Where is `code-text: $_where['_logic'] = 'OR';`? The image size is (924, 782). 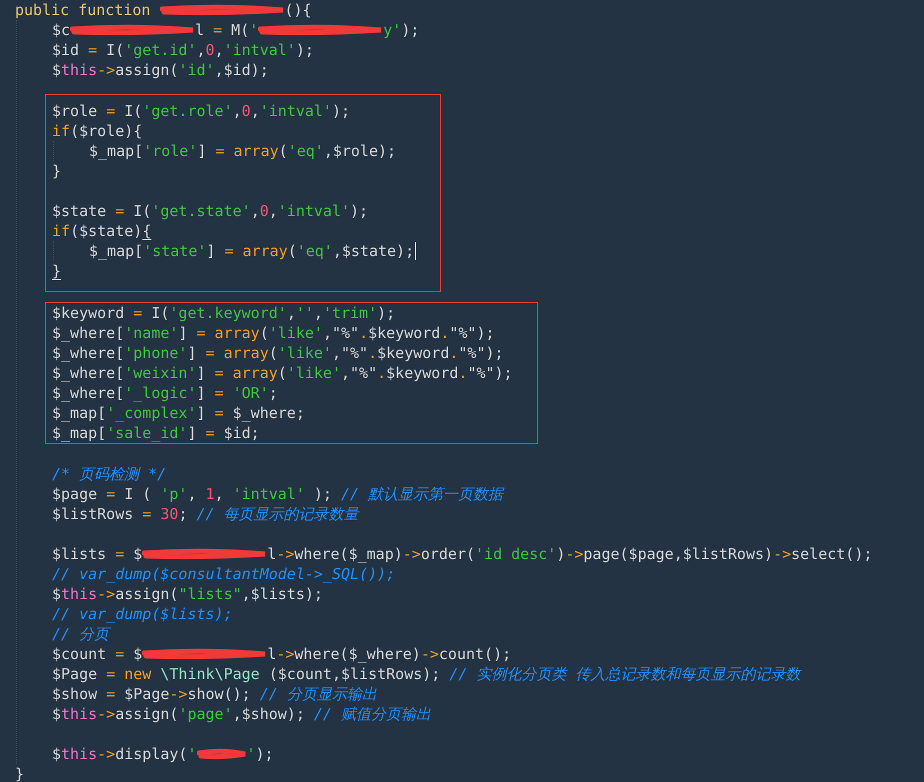 code-text: $_where['_logic'] = 'OR'; is located at coordinates (165, 393).